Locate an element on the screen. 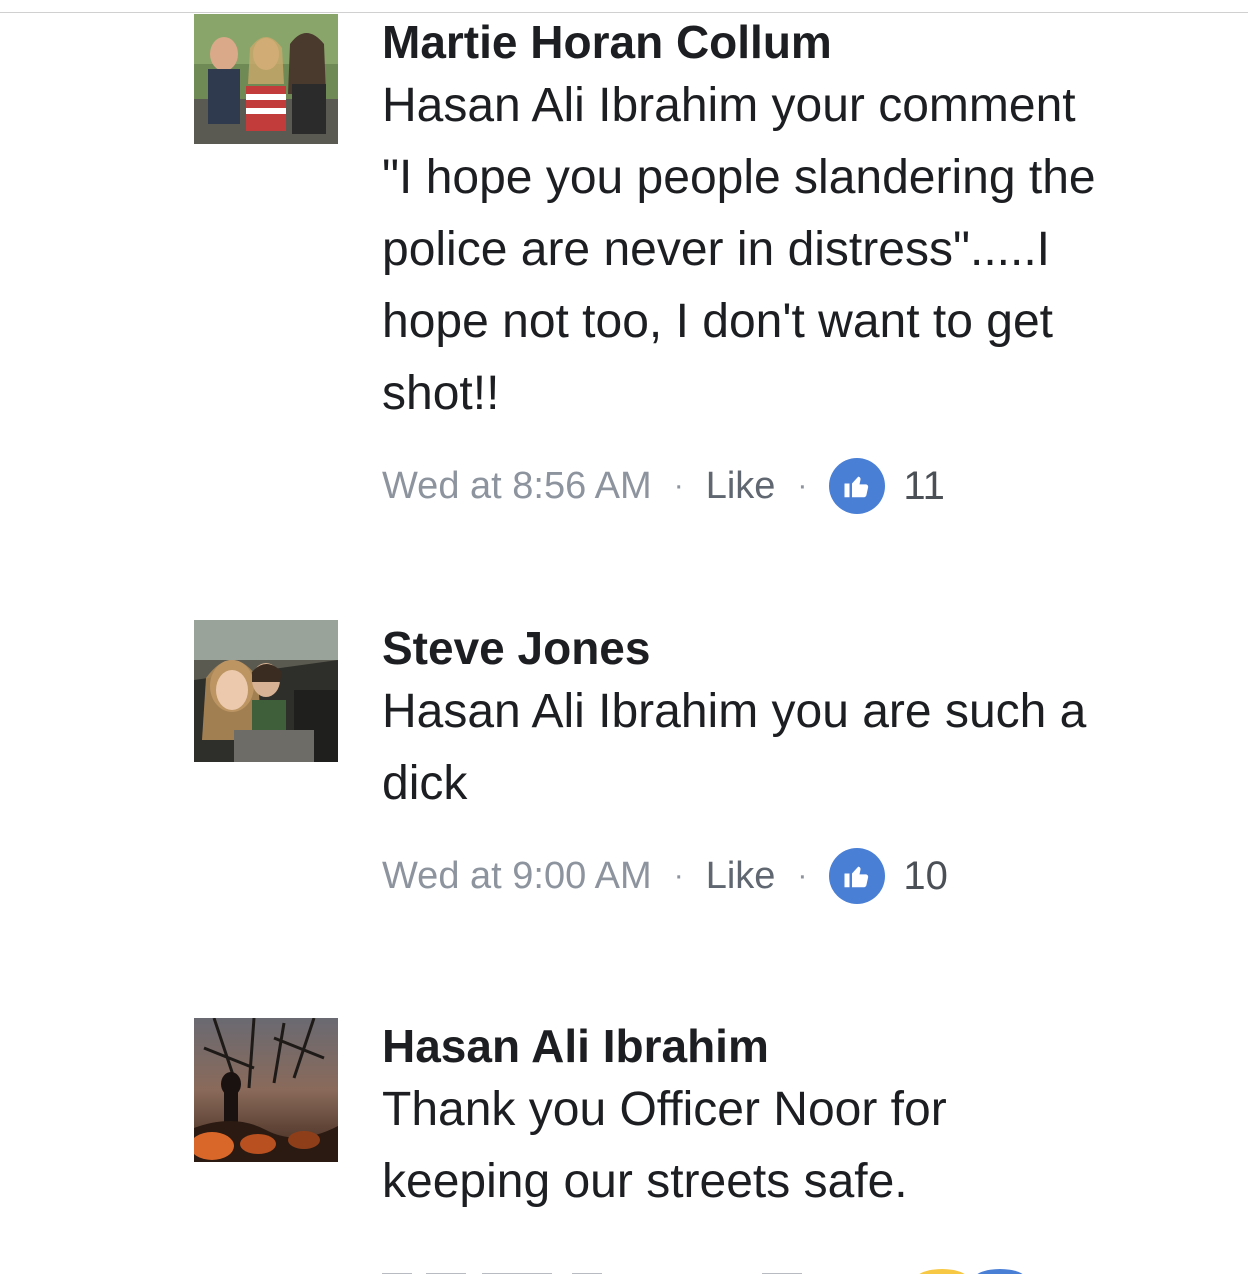  comment-timestamp: Wed at 9:00 AM is located at coordinates (517, 876).